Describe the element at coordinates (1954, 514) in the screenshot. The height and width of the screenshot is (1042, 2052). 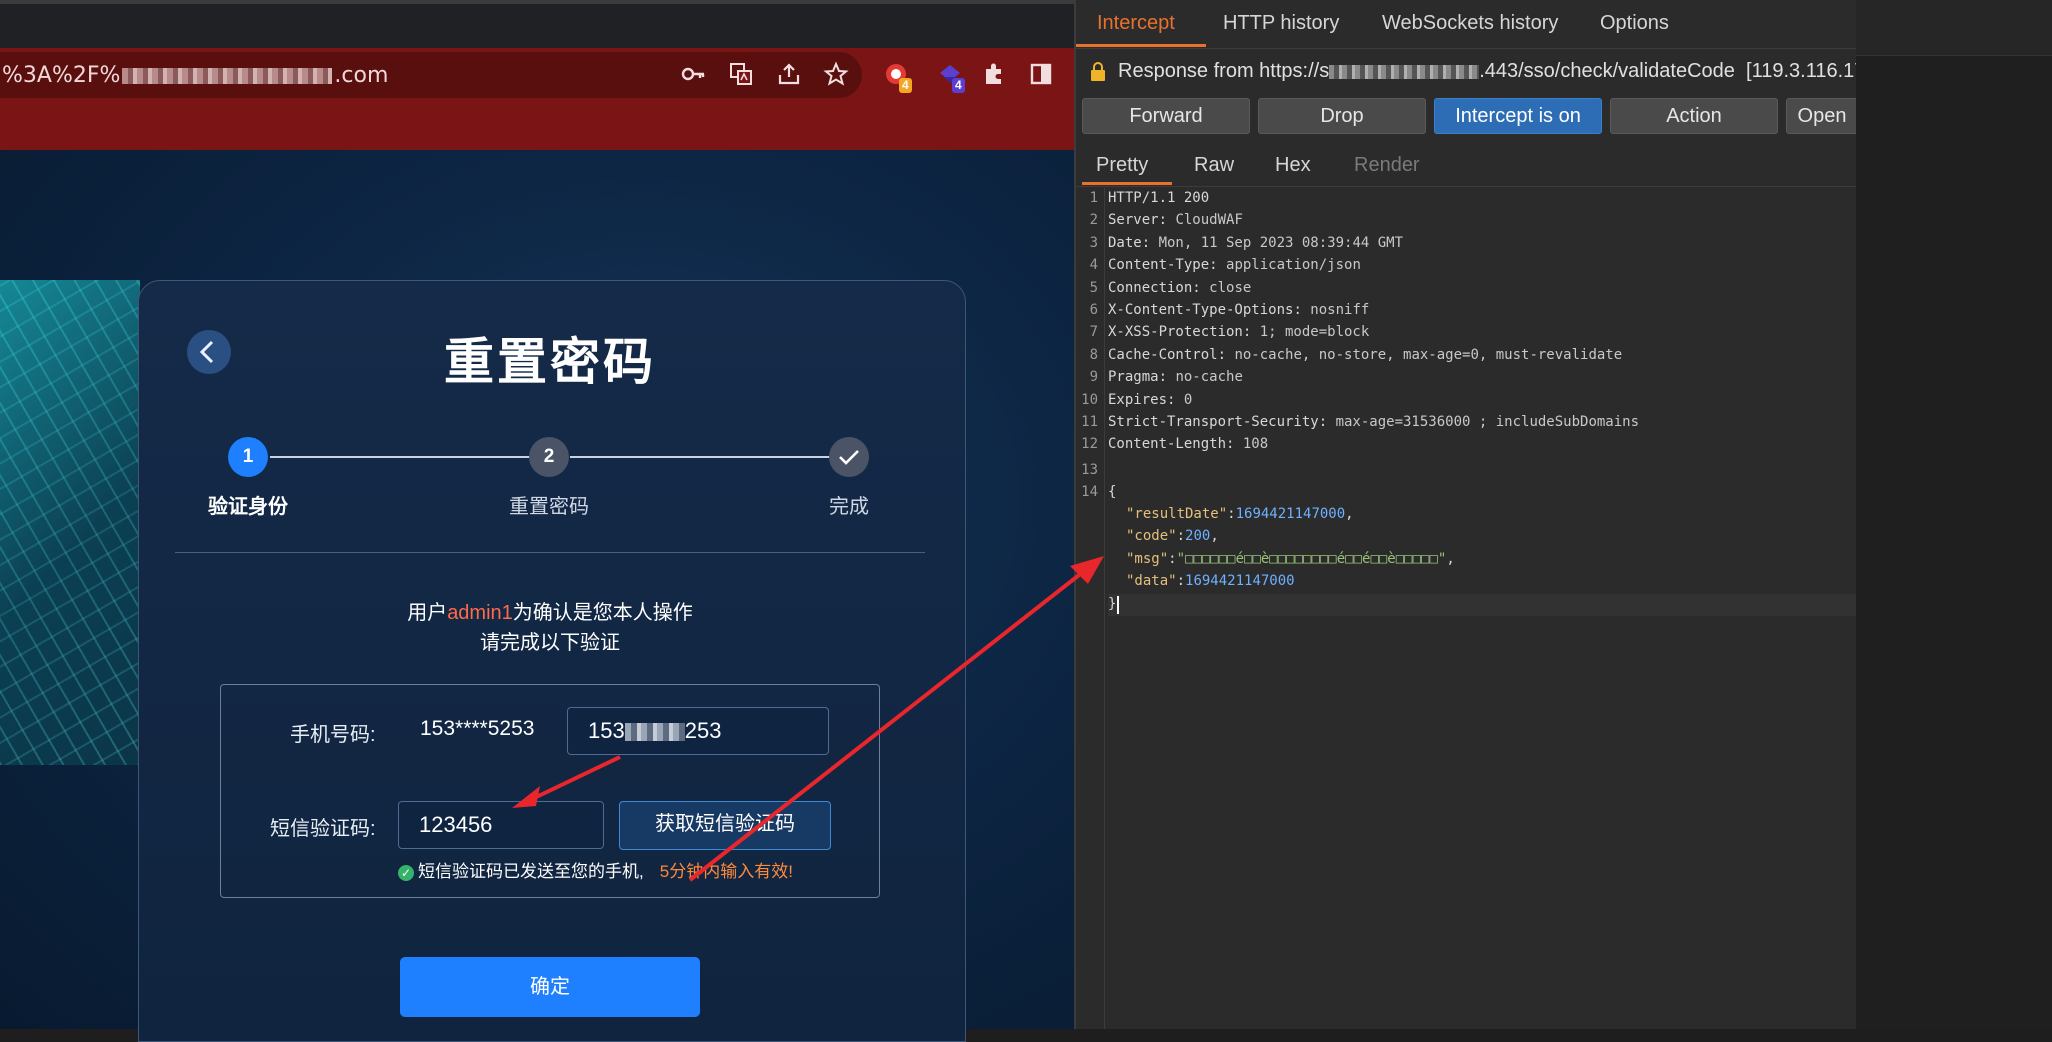
I see `desktop-background` at that location.